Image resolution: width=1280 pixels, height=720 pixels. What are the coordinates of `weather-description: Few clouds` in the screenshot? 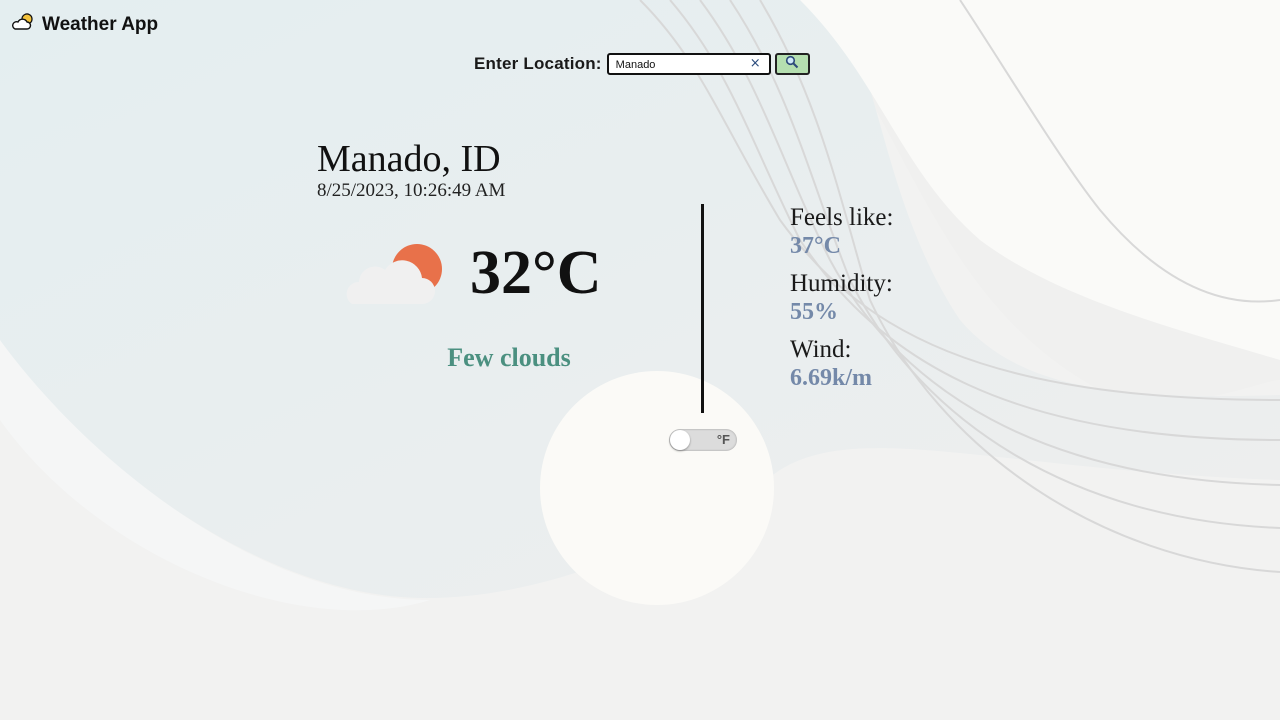 It's located at (509, 357).